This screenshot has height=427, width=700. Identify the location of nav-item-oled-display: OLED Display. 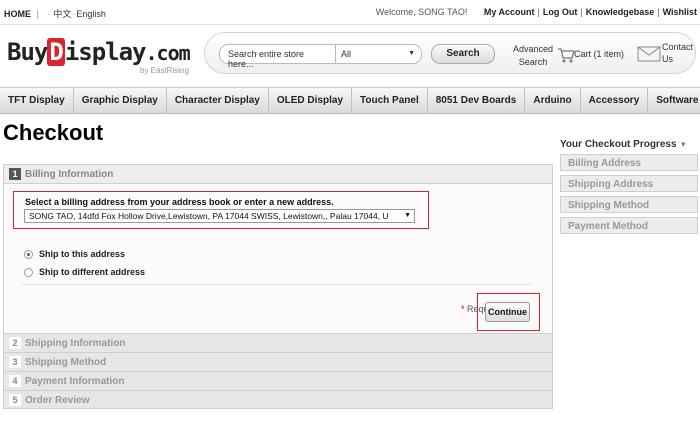
(311, 100).